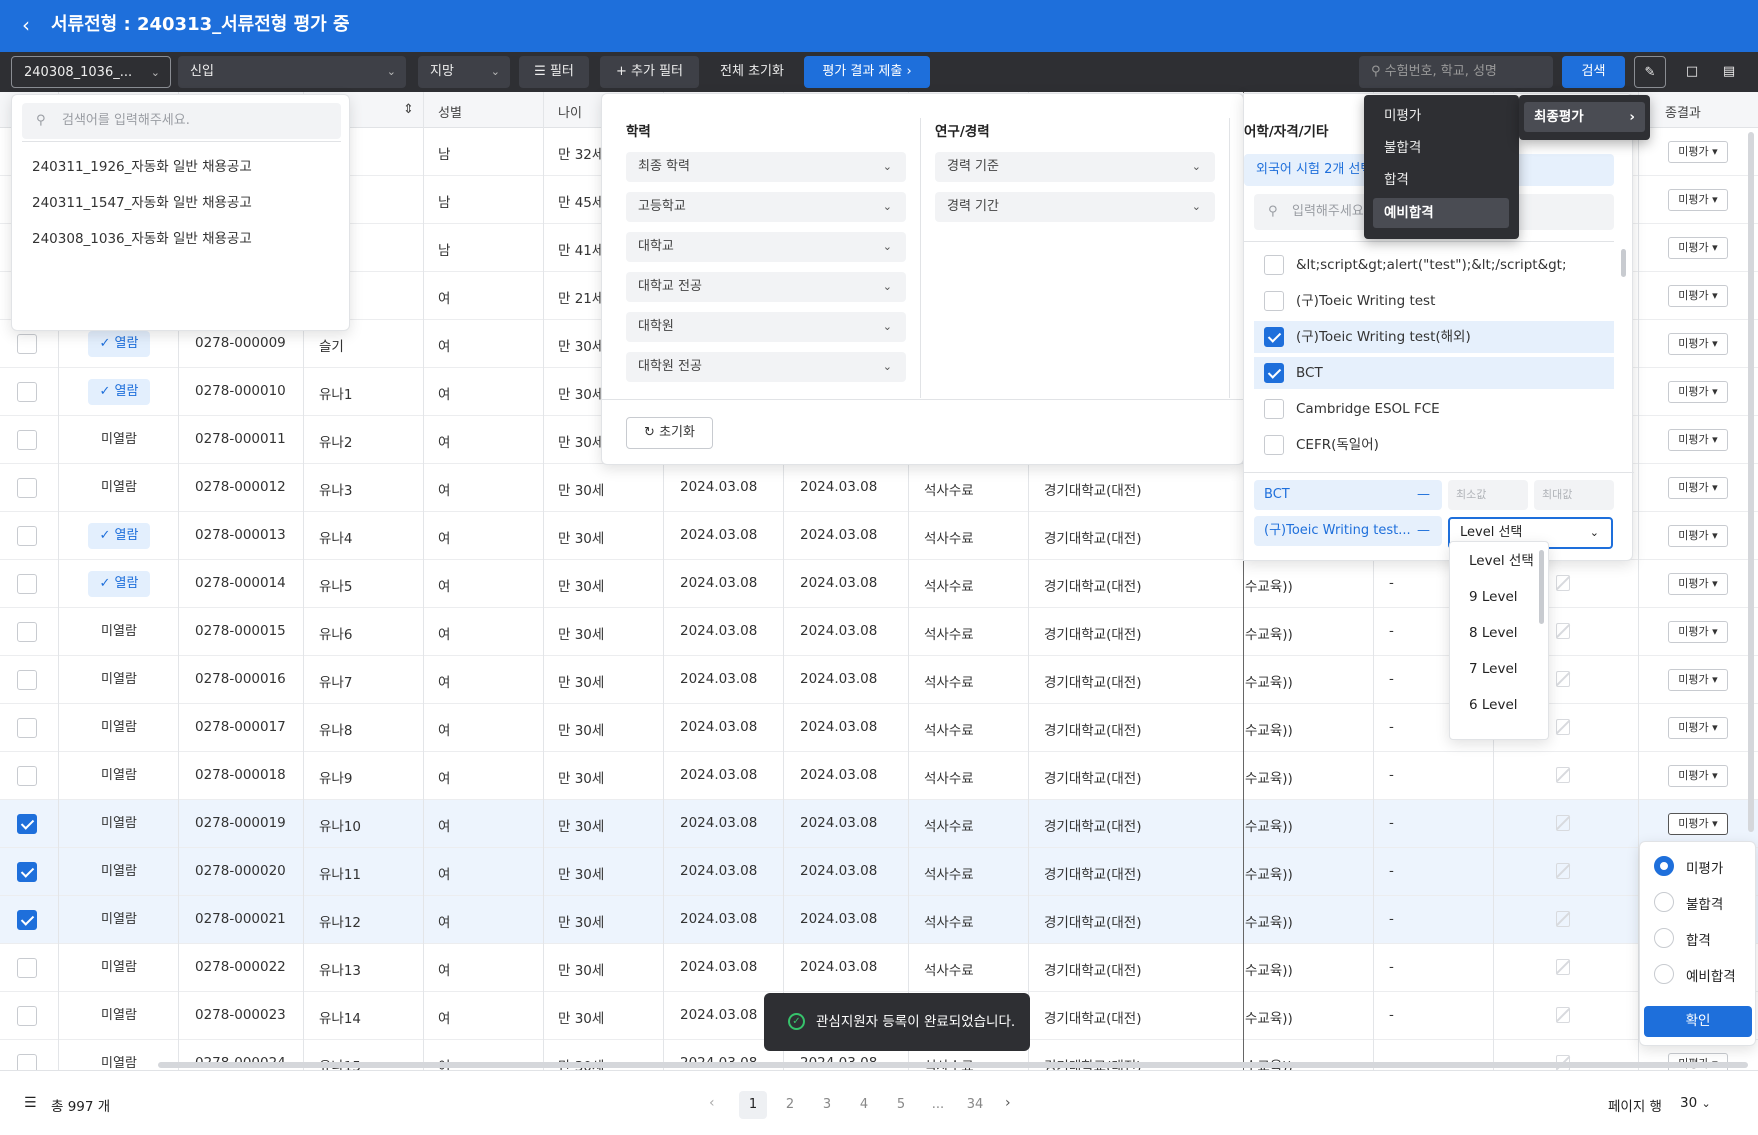 This screenshot has height=1135, width=1758. Describe the element at coordinates (864, 1105) in the screenshot. I see `page-button: 4` at that location.